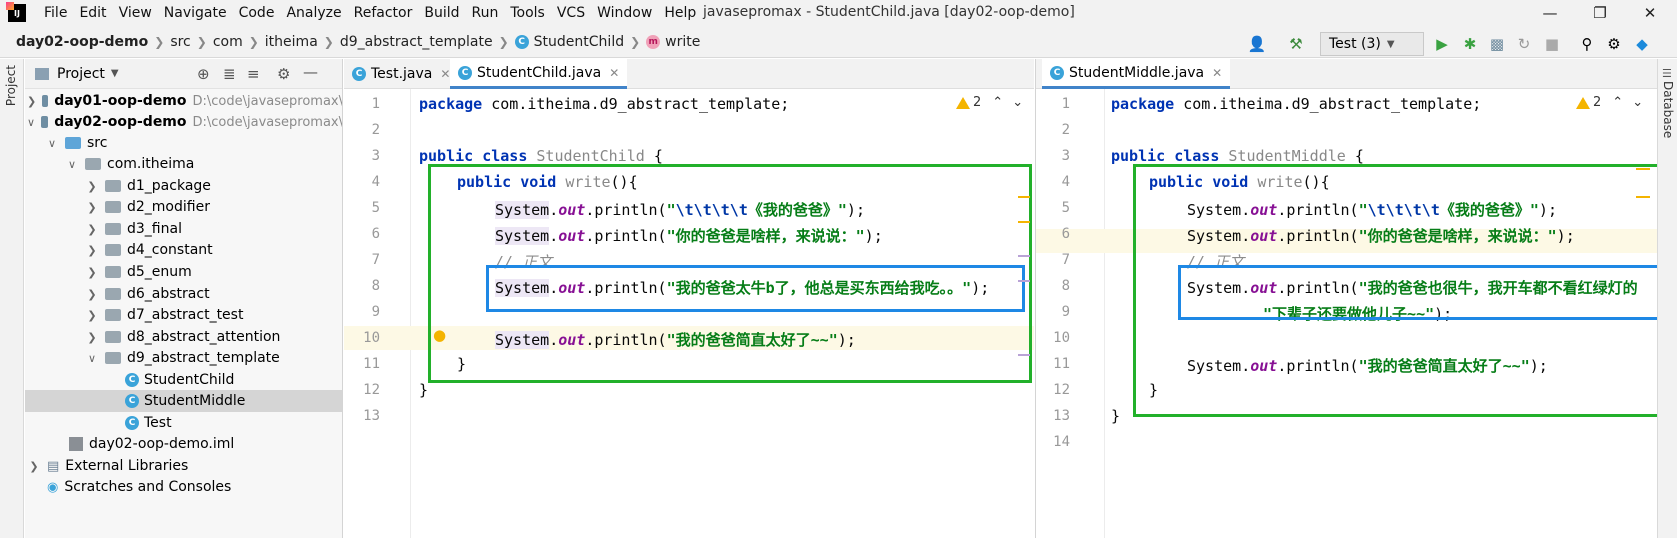 This screenshot has width=1677, height=538. Describe the element at coordinates (183, 423) in the screenshot. I see `tree-class-test: C Test` at that location.